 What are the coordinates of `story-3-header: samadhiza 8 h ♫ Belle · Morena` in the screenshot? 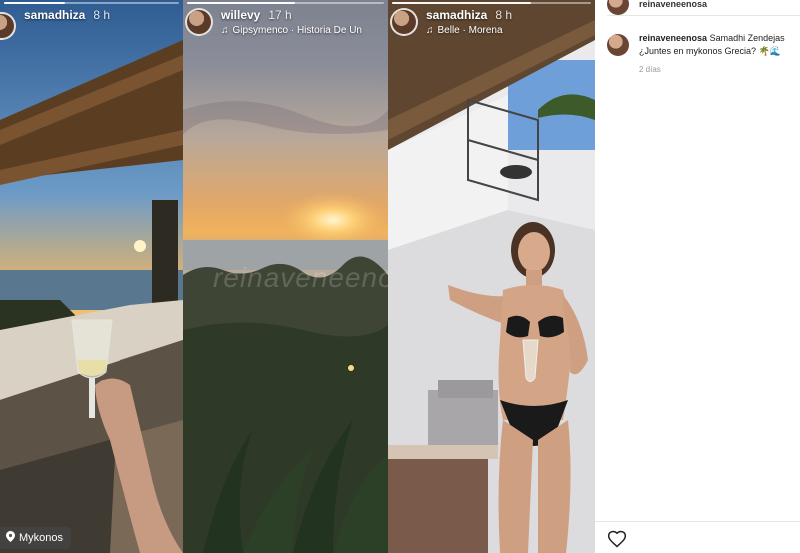 It's located at (492, 28).